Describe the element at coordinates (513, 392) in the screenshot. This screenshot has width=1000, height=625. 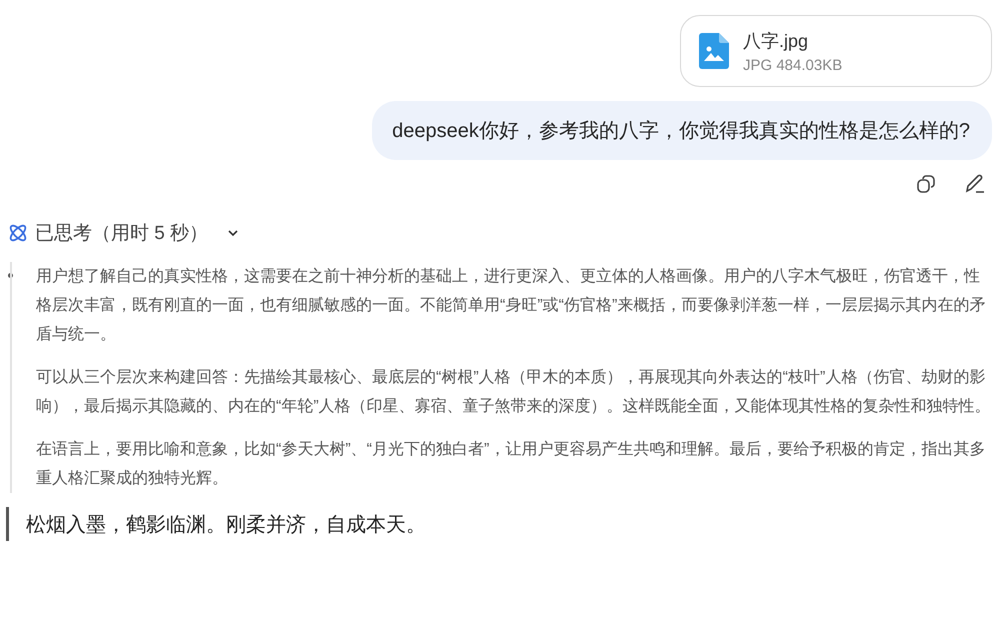
I see `thinking-paragraph: 可以从三个层次来构建回答：先描绘其最核心、最底层的“树根”人格（甲木的本质），再展现其向外表达的“枝叶”人格（伤官、劫财的影响），最后揭示其隐藏的、内在的“年轮”人格（印星、寡宿、童子煞带来的深度）。这样既能全面，又能体现其性格的复杂性和独特性。` at that location.